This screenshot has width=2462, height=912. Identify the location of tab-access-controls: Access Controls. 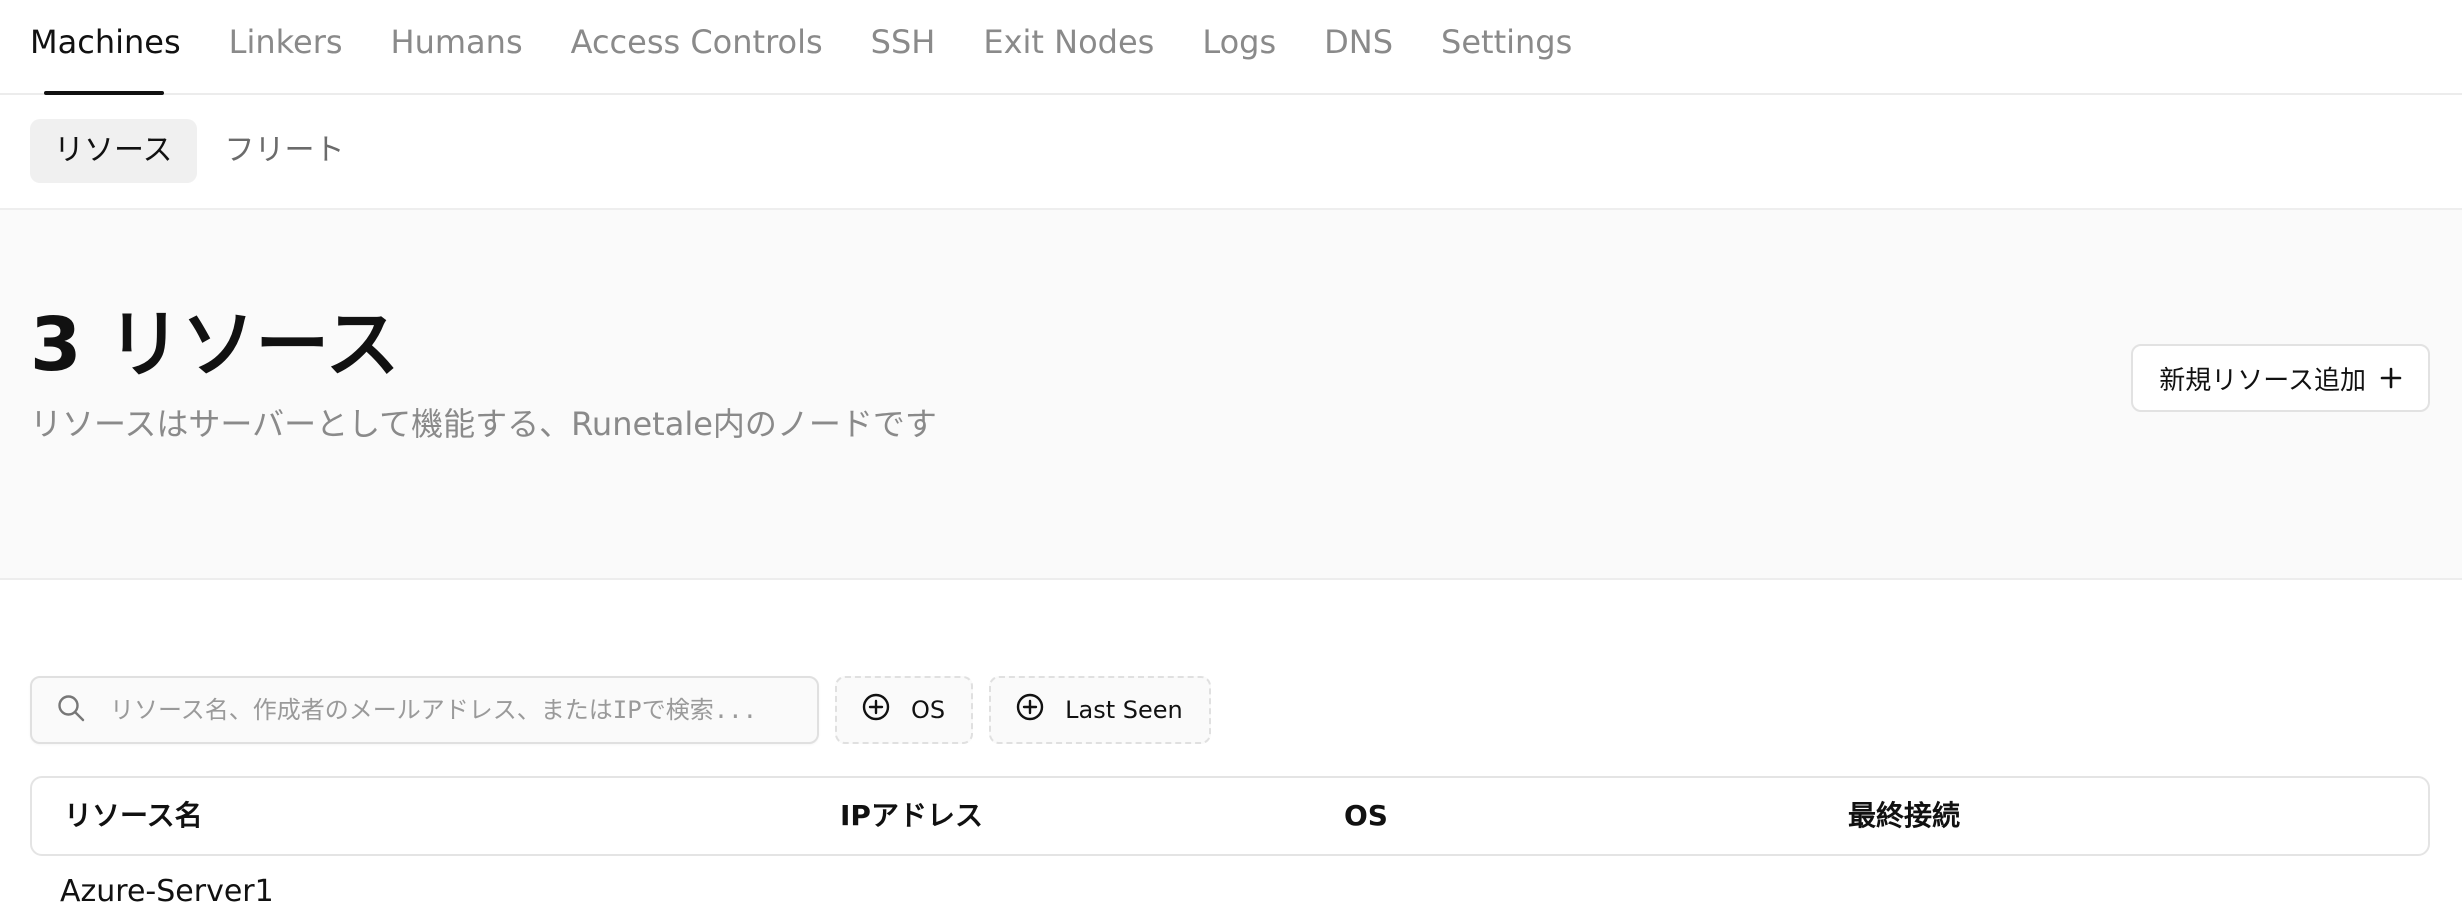
(697, 42).